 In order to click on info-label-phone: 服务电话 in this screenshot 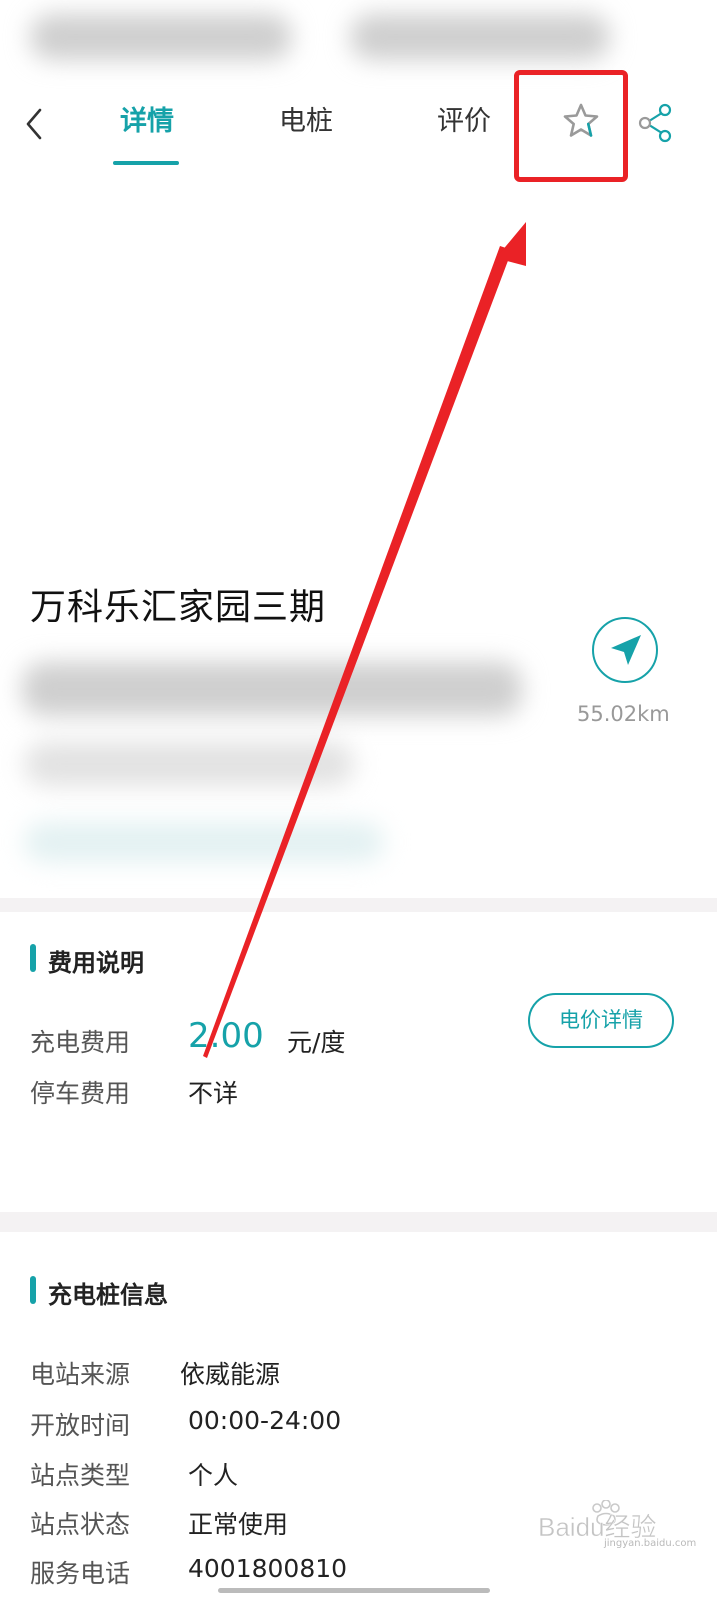, I will do `click(80, 1573)`.